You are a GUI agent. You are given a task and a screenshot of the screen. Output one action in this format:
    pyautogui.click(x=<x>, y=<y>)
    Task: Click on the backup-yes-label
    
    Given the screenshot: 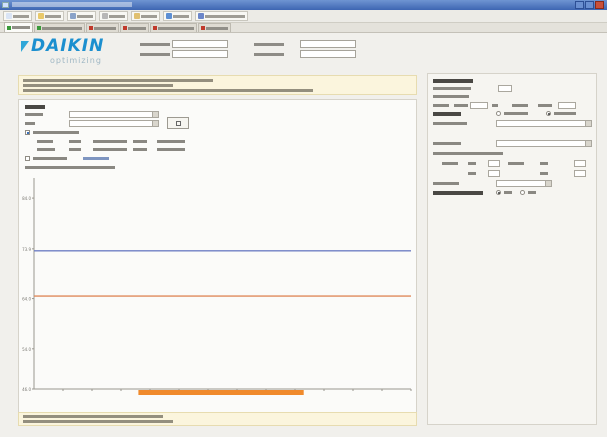 What is the action you would take?
    pyautogui.click(x=508, y=192)
    